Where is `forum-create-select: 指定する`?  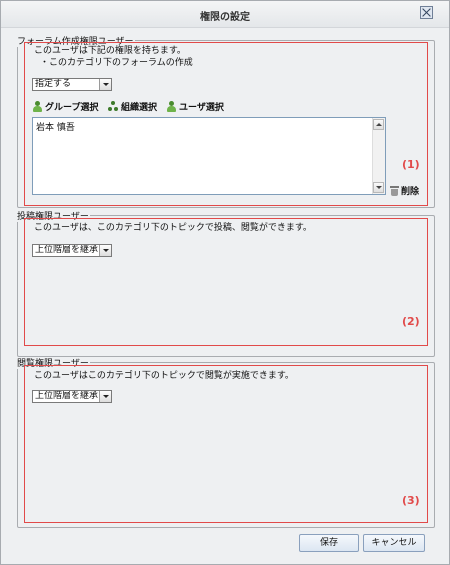 forum-create-select: 指定する is located at coordinates (72, 84).